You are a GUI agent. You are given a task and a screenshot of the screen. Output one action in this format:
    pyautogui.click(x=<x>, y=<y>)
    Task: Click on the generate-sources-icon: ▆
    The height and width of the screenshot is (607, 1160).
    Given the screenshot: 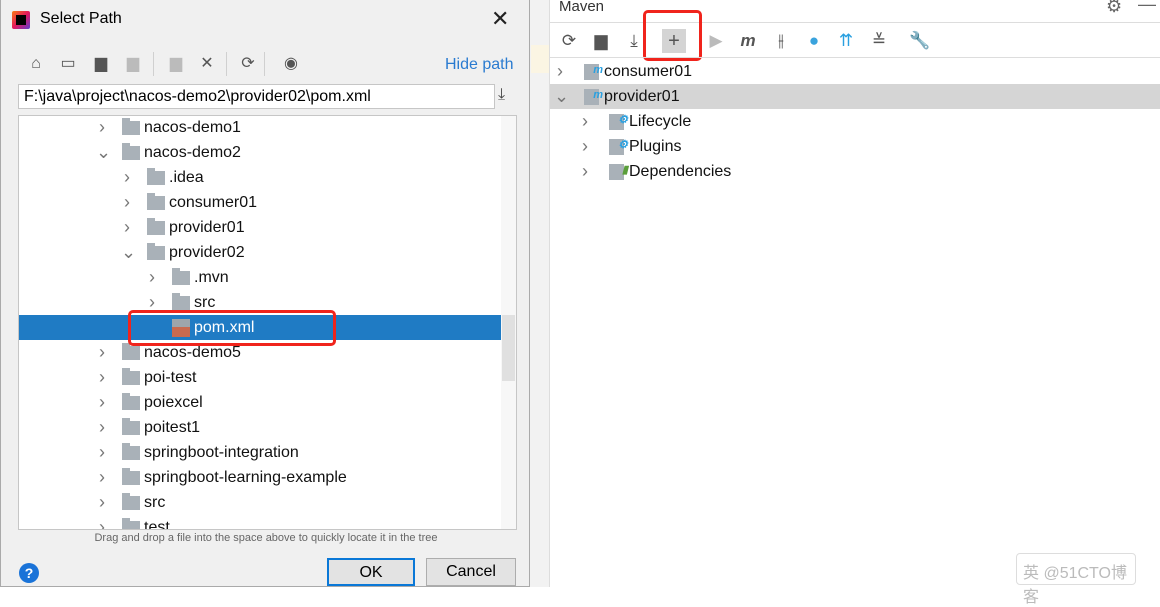 What is the action you would take?
    pyautogui.click(x=601, y=41)
    